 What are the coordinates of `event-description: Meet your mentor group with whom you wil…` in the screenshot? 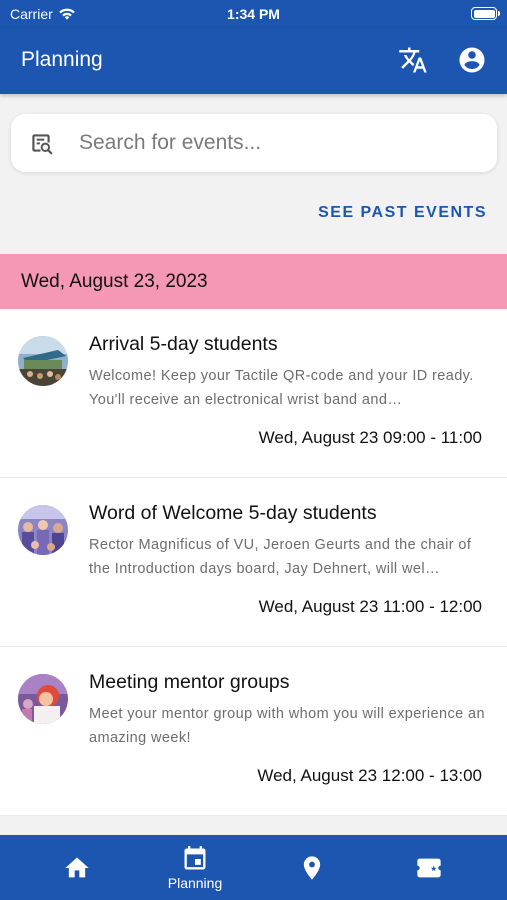 It's located at (287, 726).